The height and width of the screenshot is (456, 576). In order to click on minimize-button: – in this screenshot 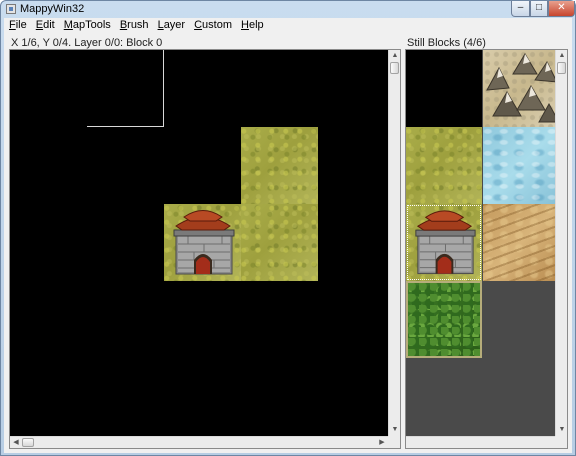, I will do `click(520, 9)`.